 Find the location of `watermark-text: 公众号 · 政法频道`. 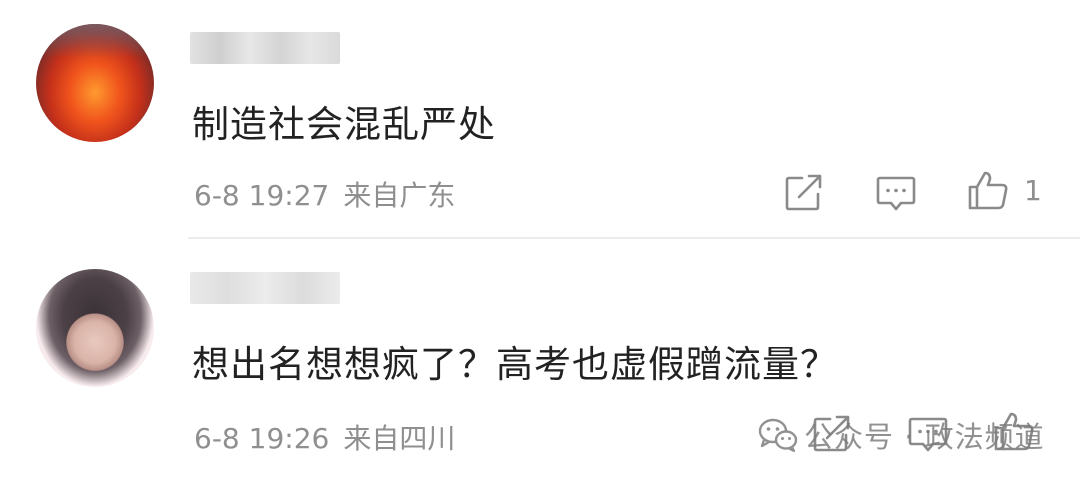

watermark-text: 公众号 · 政法频道 is located at coordinates (924, 437).